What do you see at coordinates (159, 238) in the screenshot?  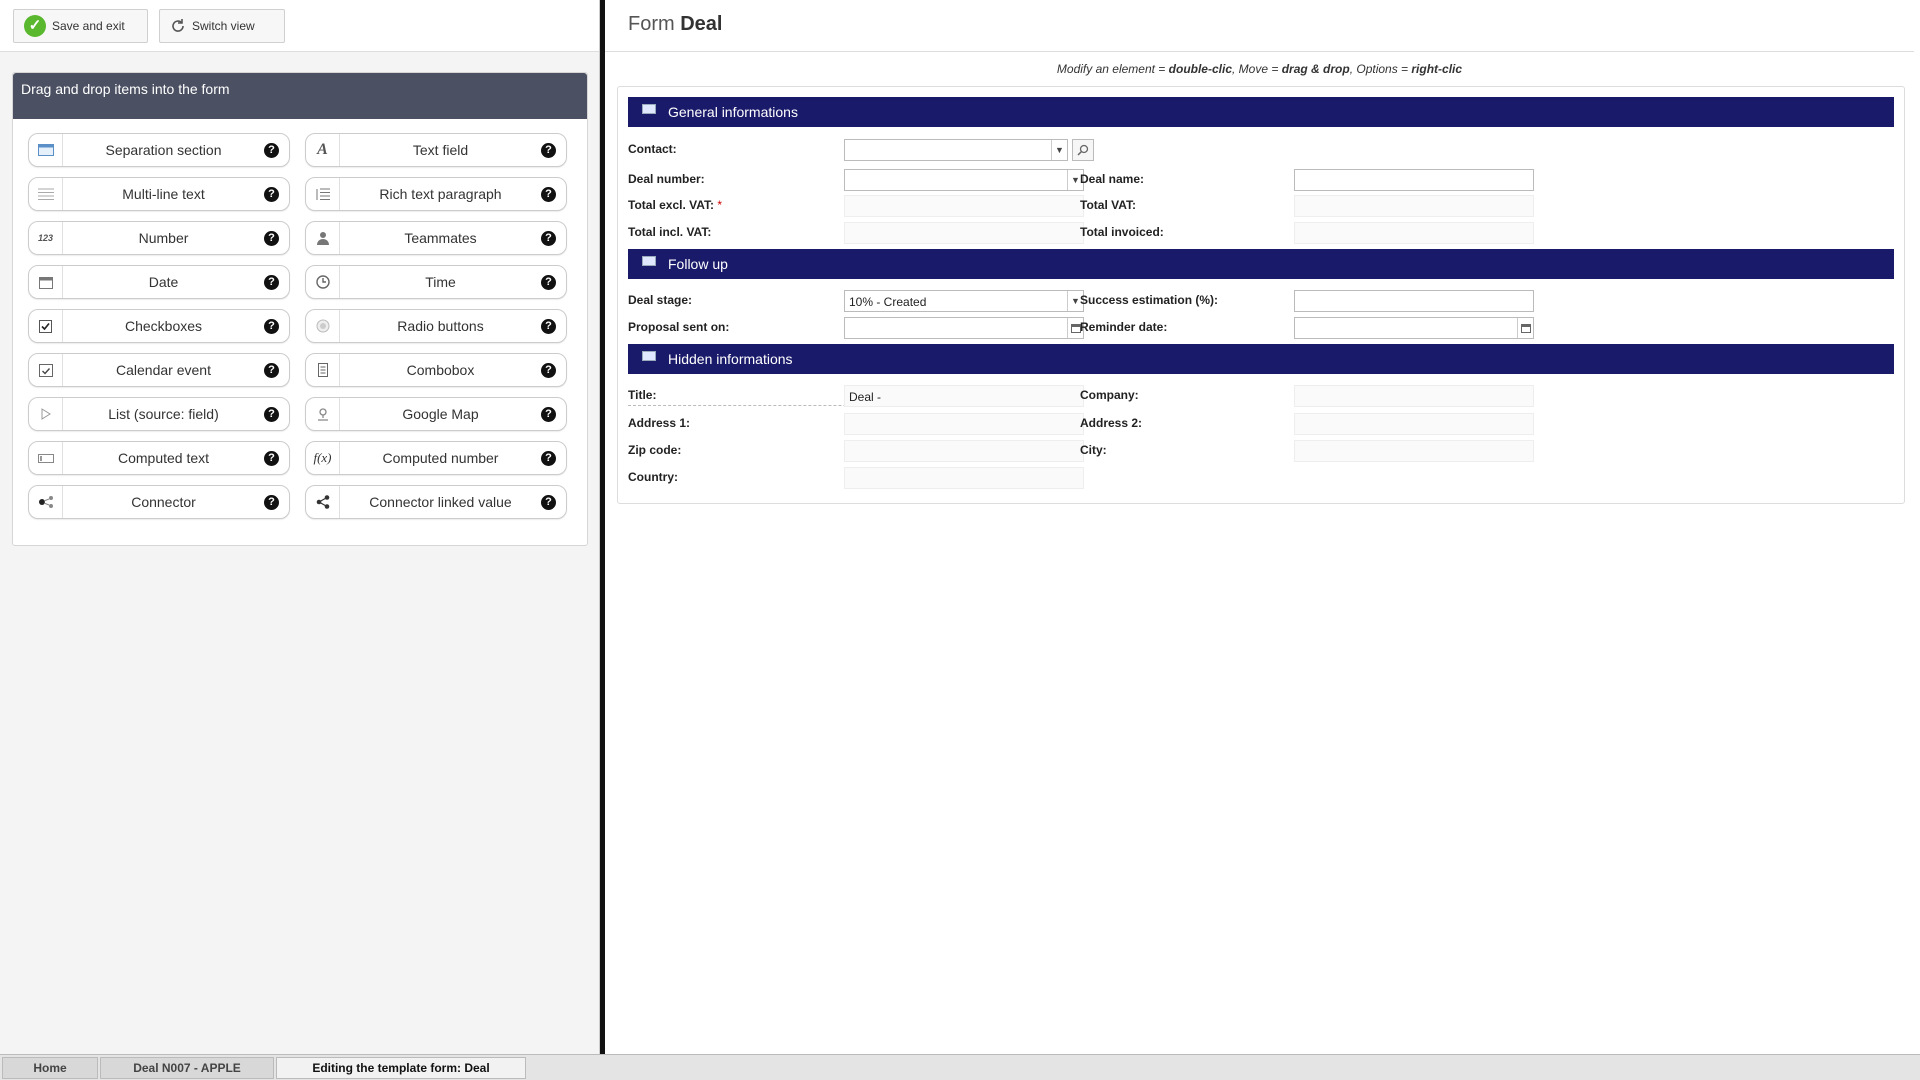 I see `palette-item-number: 123 Number?` at bounding box center [159, 238].